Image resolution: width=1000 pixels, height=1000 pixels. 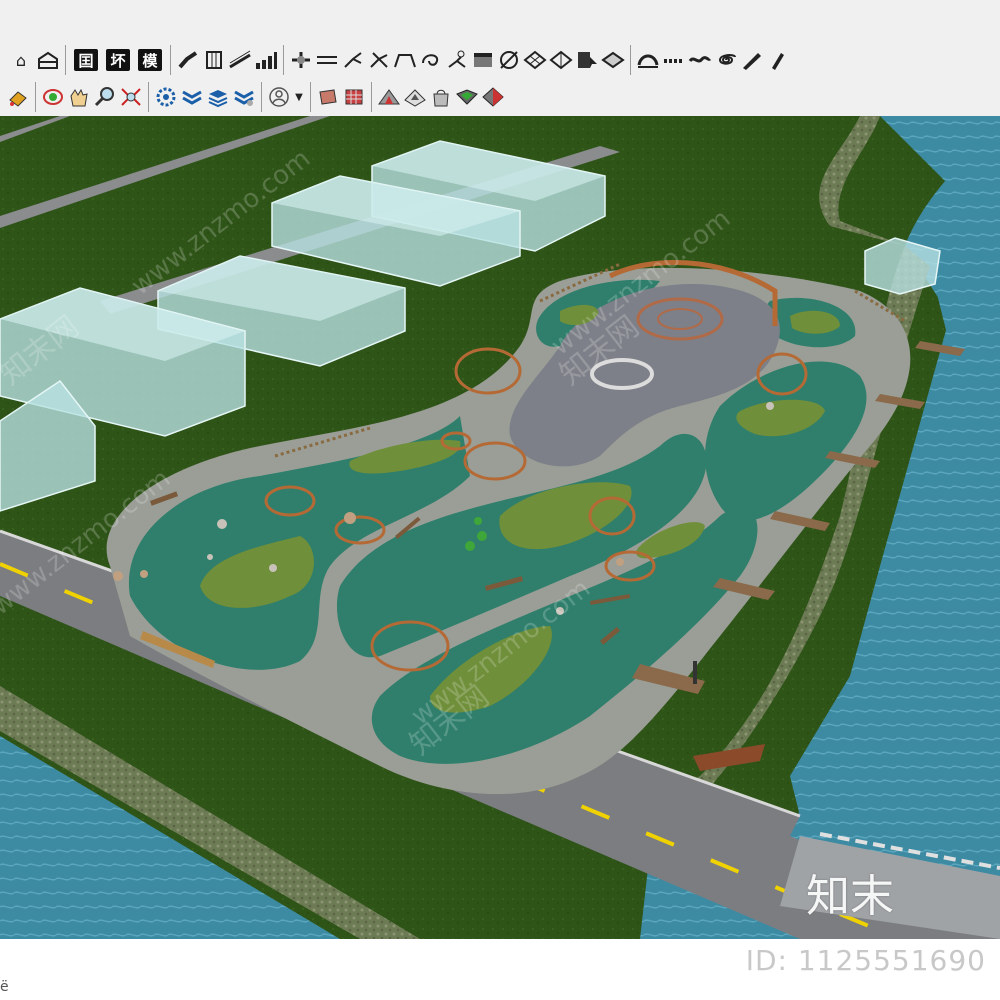 I want to click on branch-arrow-icon, so click(x=353, y=60).